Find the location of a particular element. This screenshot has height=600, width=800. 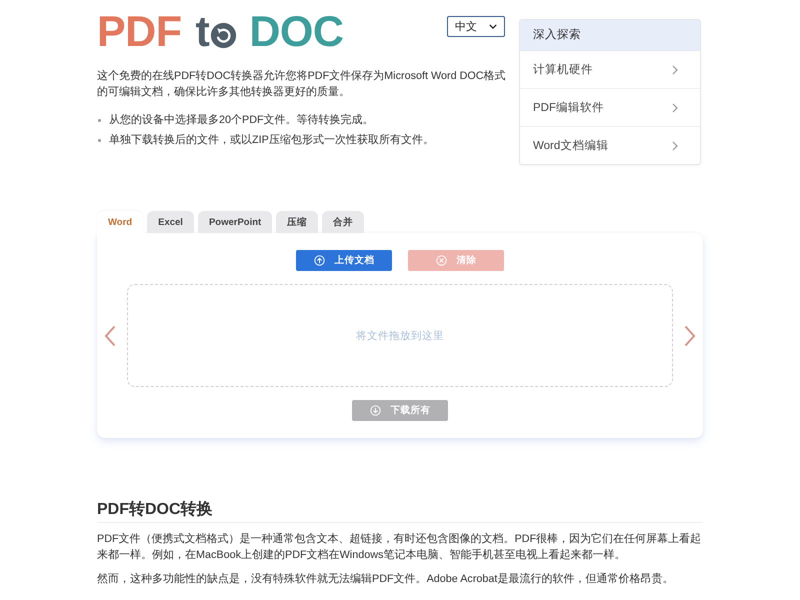

sidebar-link: PDF编辑软件 is located at coordinates (610, 108).